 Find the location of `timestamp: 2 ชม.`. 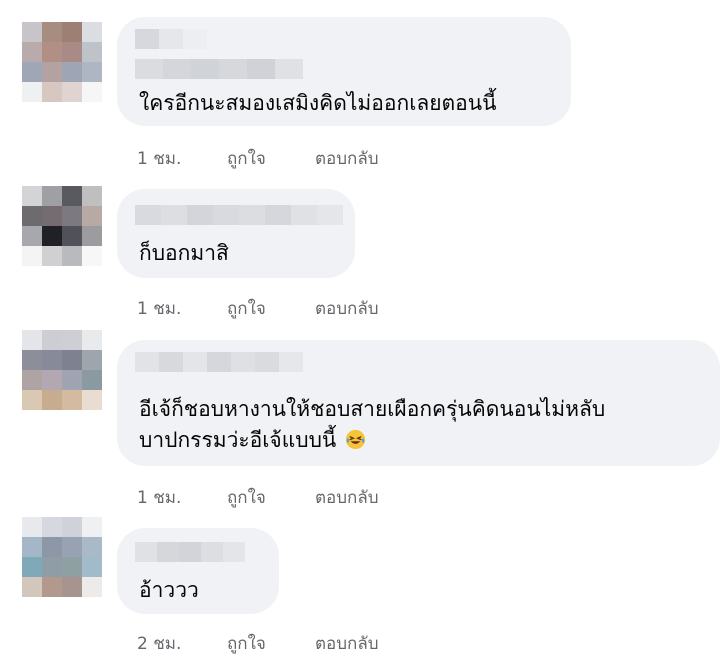

timestamp: 2 ชม. is located at coordinates (159, 643).